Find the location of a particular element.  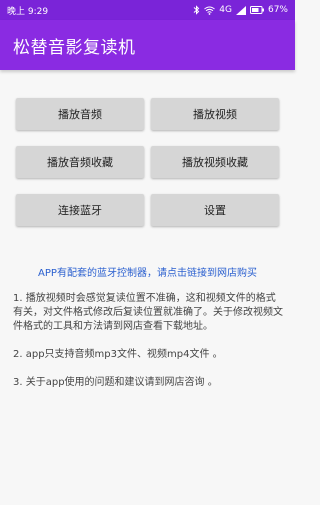

play-video-favorites-button: 播放视频收藏 is located at coordinates (215, 162).